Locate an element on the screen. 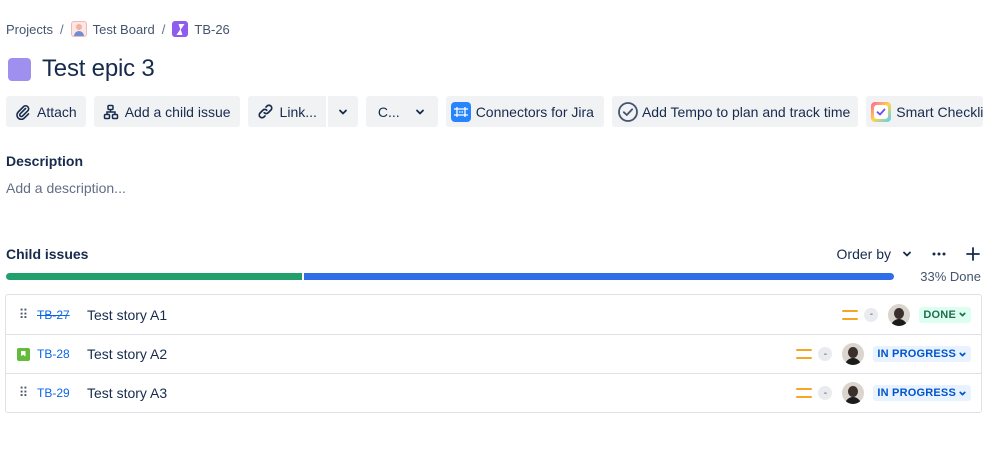  breadcrumb-issue: TB-26 is located at coordinates (201, 29).